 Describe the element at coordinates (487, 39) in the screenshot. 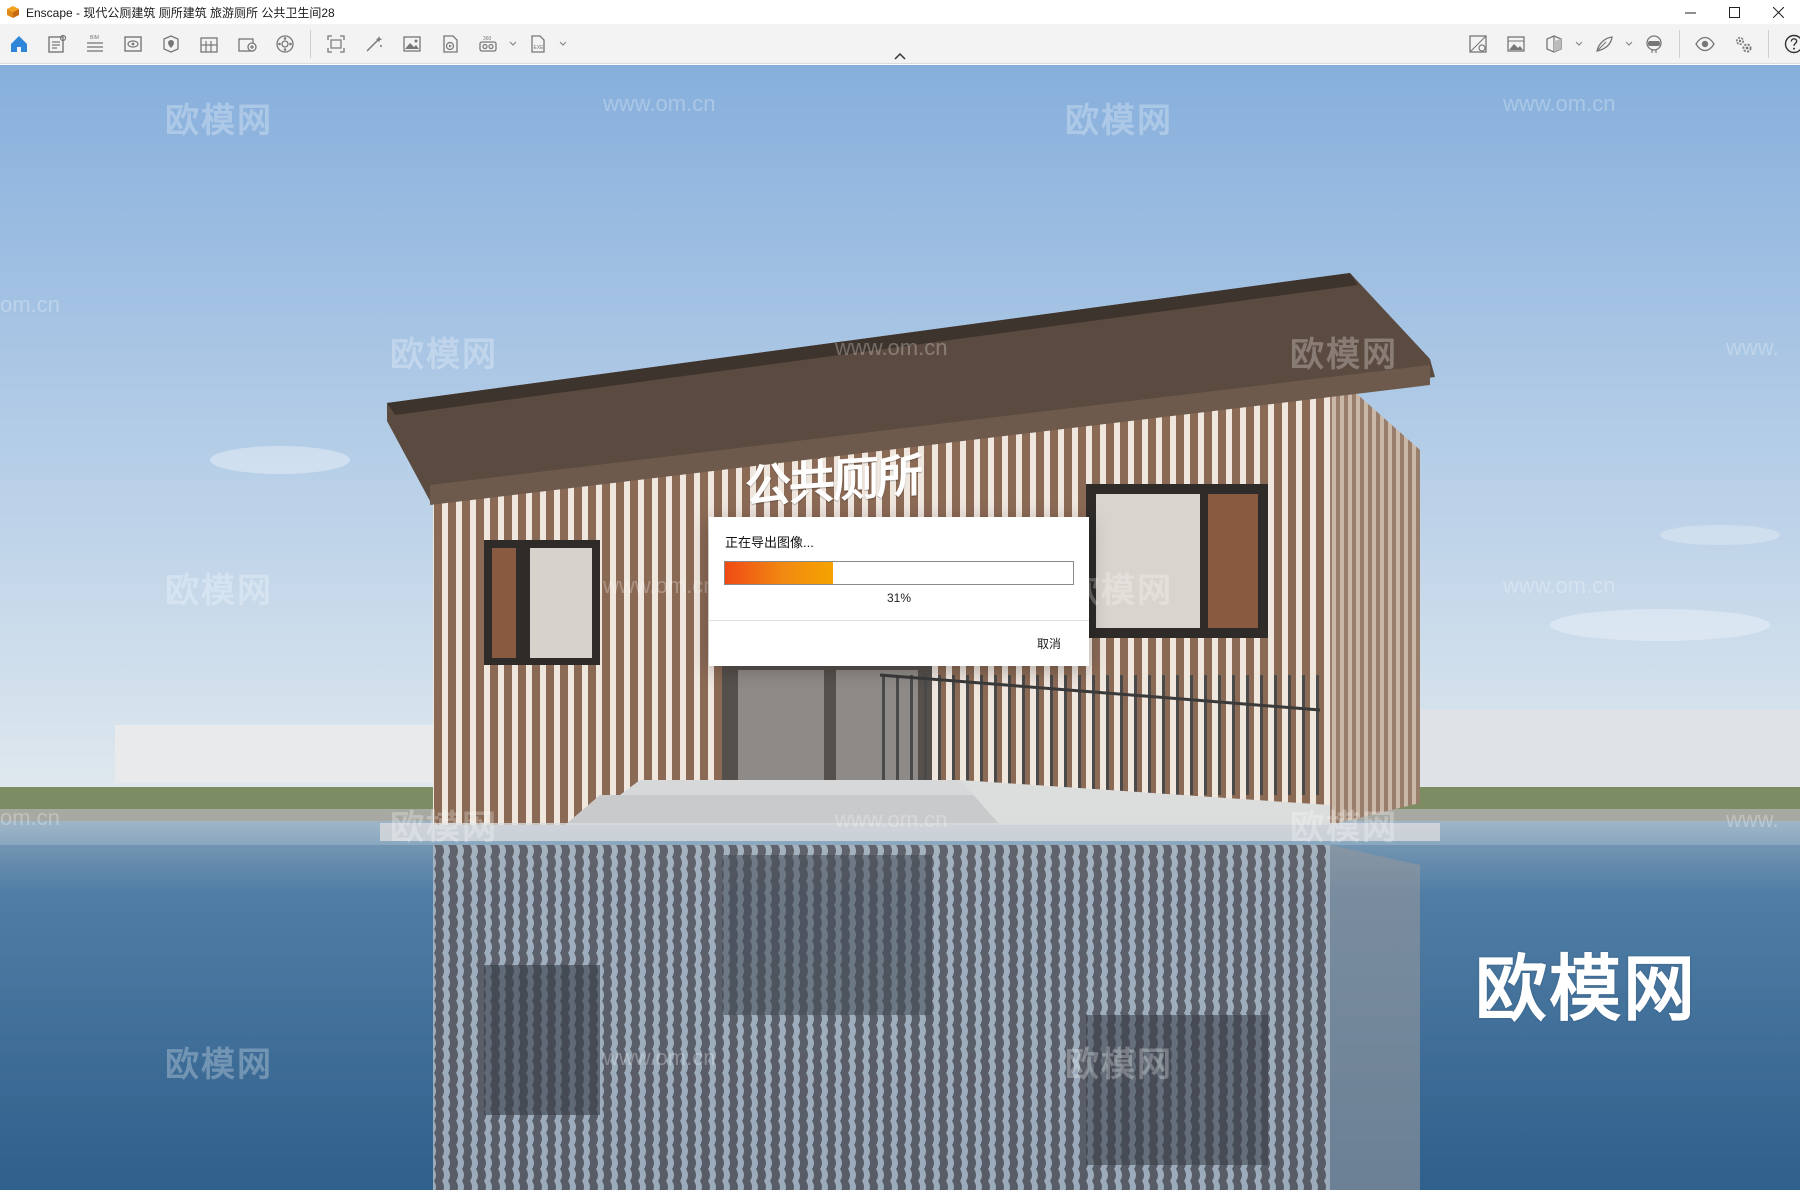

I see `svg-text: 360` at that location.